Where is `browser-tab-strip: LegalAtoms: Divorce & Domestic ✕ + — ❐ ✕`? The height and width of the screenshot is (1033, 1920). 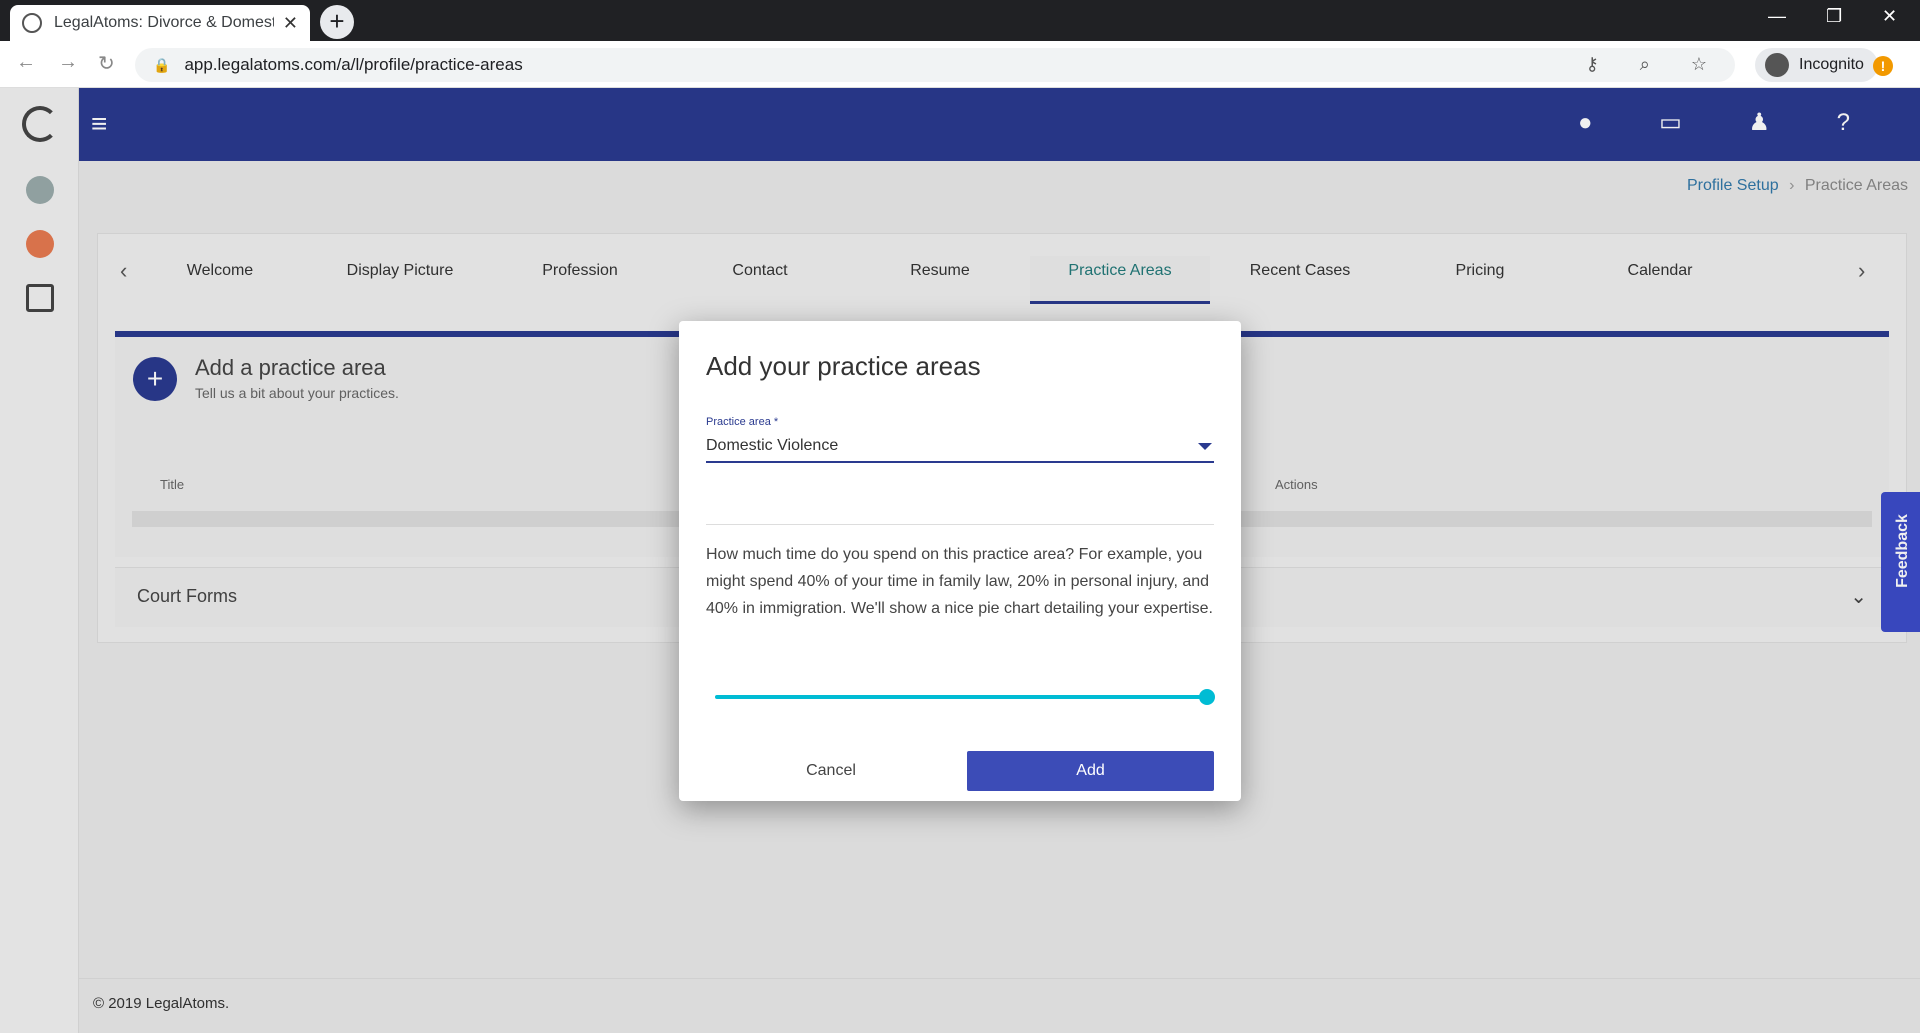
browser-tab-strip: LegalAtoms: Divorce & Domestic ✕ + — ❐ ✕ is located at coordinates (960, 20).